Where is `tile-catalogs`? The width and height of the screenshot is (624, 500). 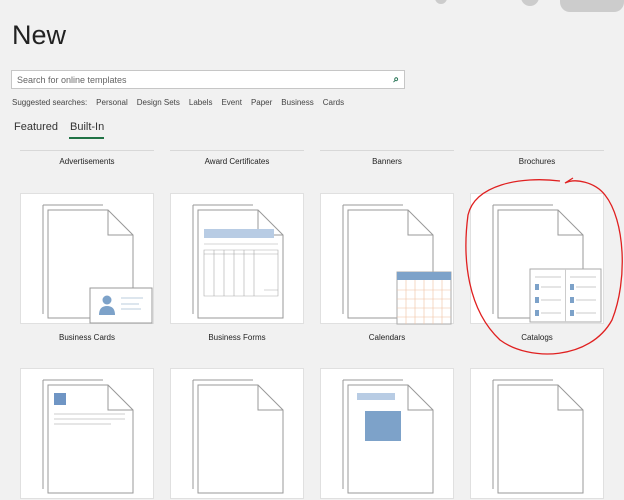 tile-catalogs is located at coordinates (537, 258).